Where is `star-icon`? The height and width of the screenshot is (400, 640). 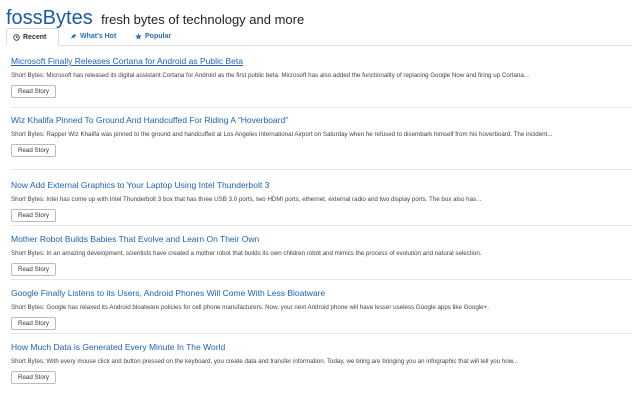 star-icon is located at coordinates (138, 36).